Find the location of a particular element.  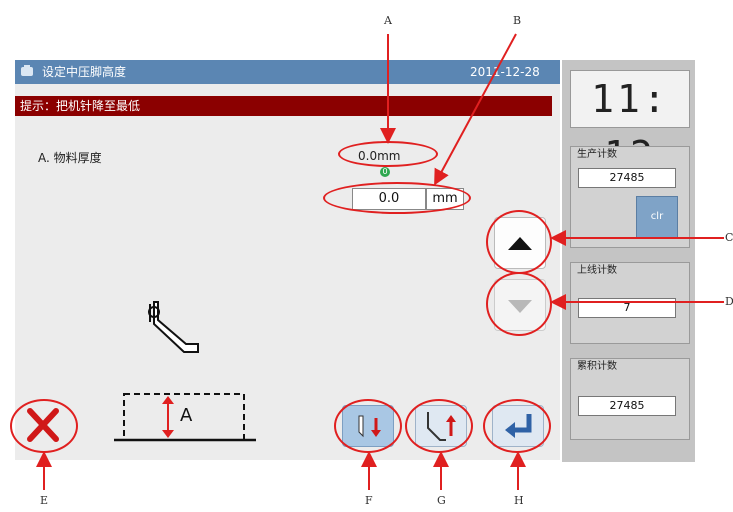

callout-label-a: A is located at coordinates (388, 20).